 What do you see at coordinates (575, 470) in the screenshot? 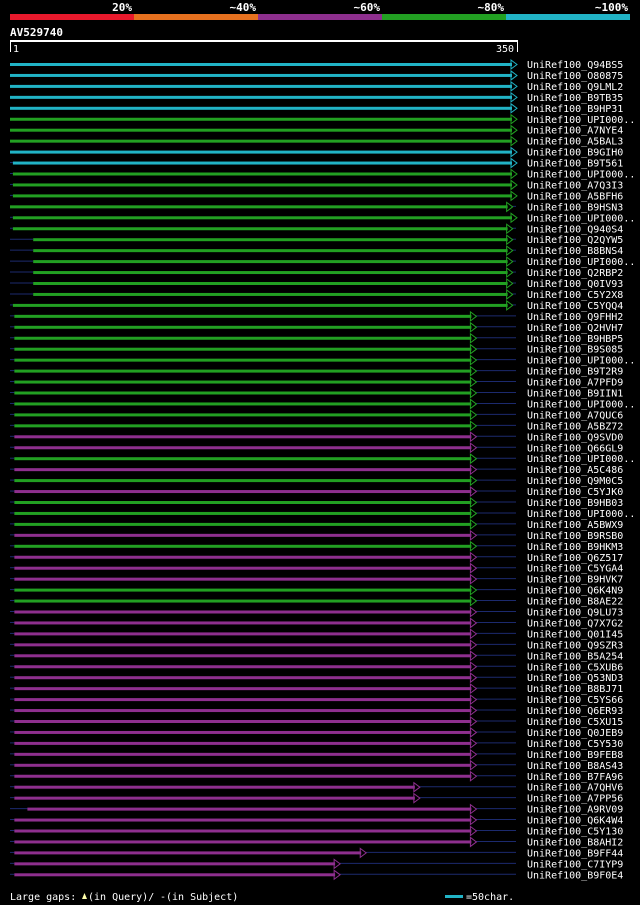
I see `hit-label: UniRef100_A5C486` at bounding box center [575, 470].